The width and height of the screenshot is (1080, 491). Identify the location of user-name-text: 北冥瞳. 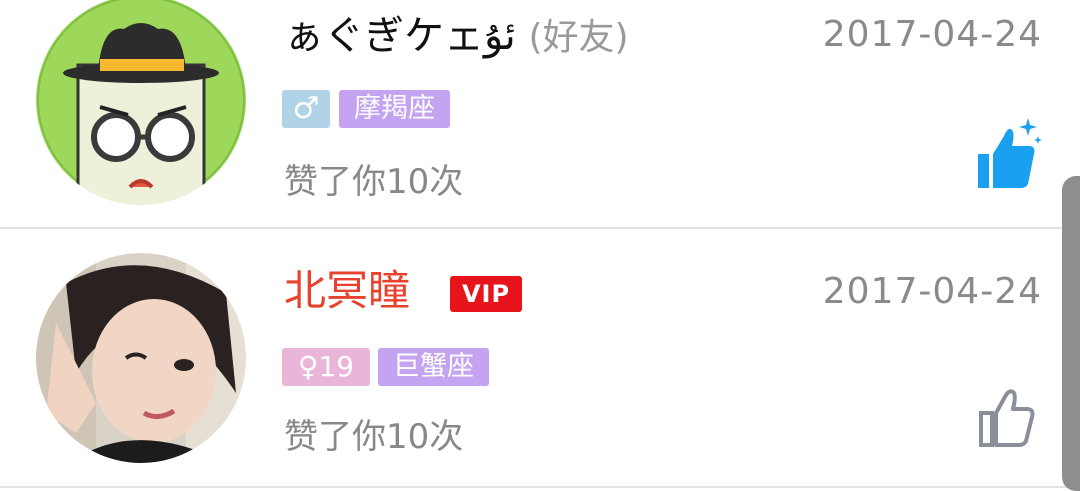
(347, 290).